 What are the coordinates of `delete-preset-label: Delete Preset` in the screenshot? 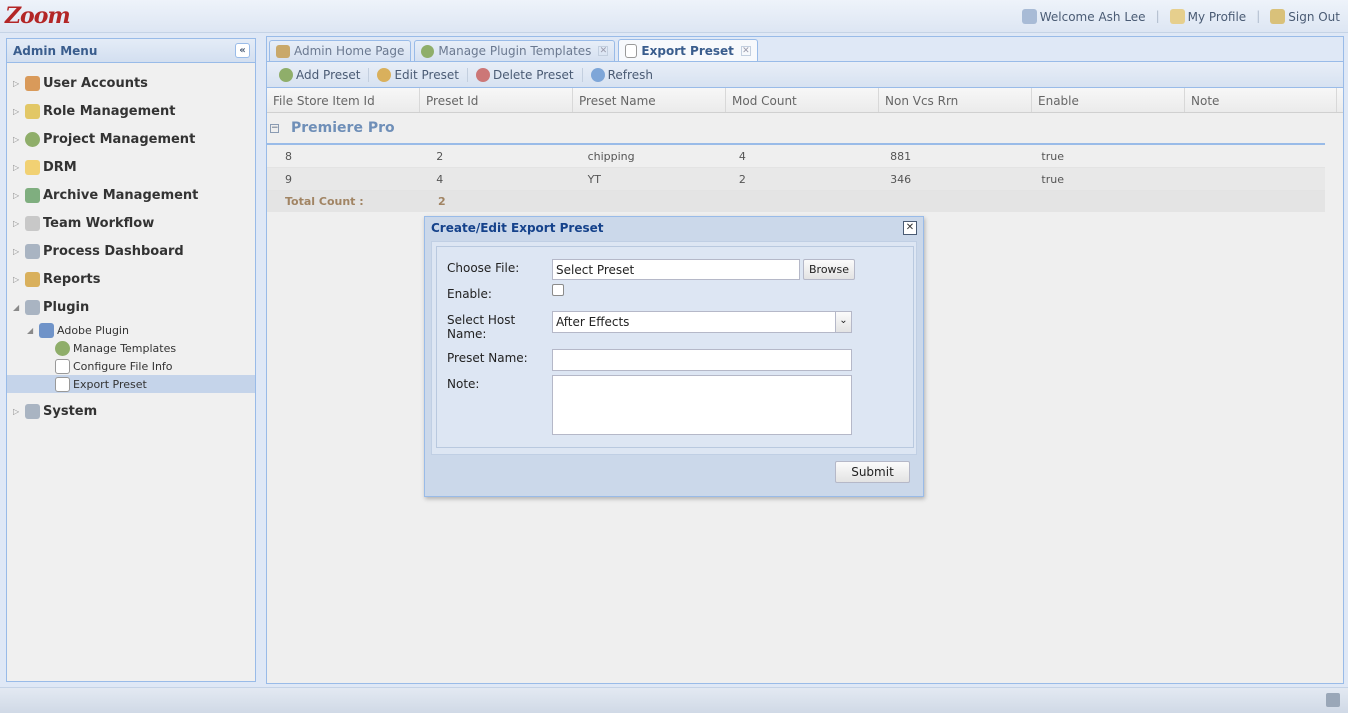 It's located at (533, 74).